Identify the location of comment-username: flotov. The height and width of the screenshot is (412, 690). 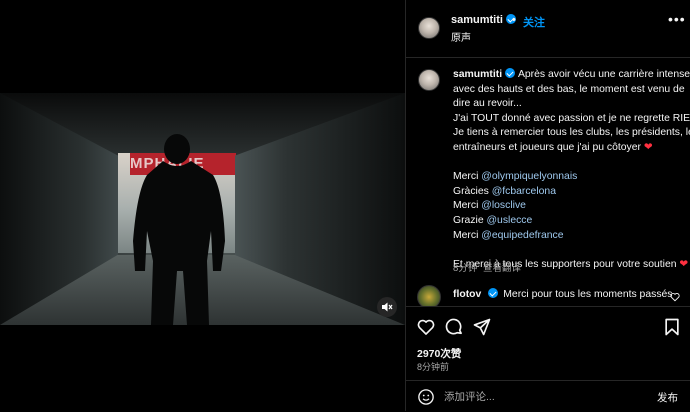
(467, 294).